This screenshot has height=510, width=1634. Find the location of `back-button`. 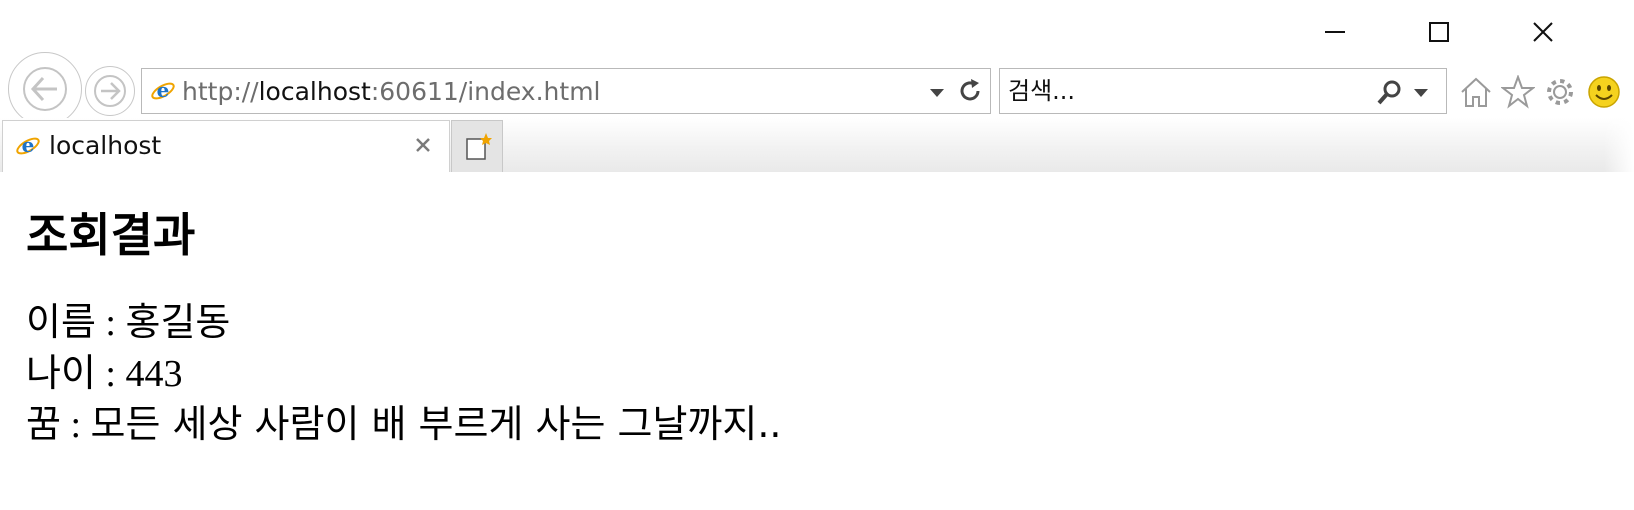

back-button is located at coordinates (45, 89).